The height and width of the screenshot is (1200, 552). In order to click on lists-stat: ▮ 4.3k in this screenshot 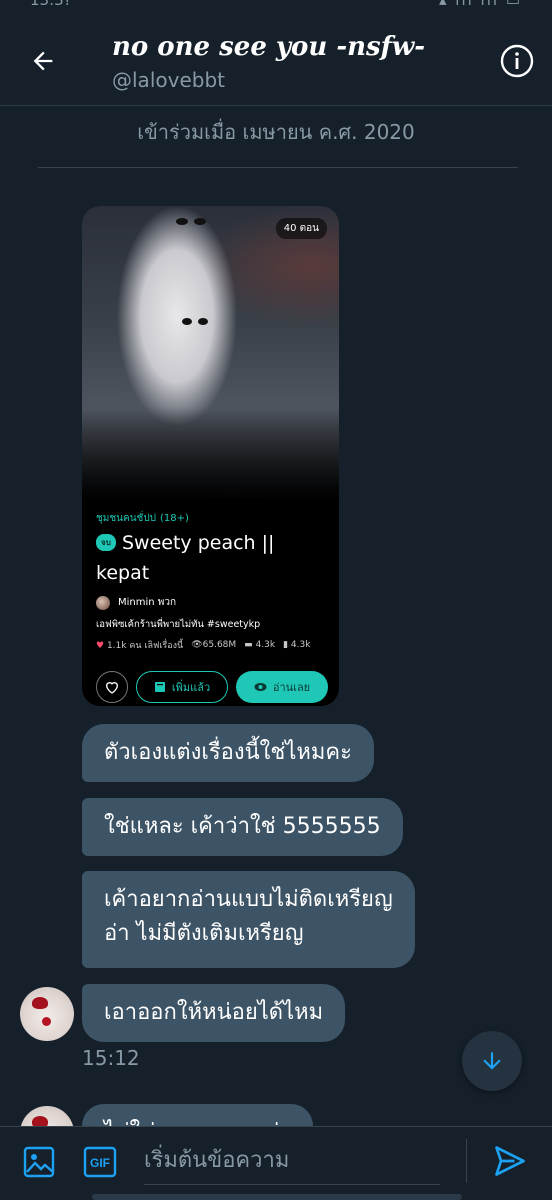, I will do `click(296, 645)`.